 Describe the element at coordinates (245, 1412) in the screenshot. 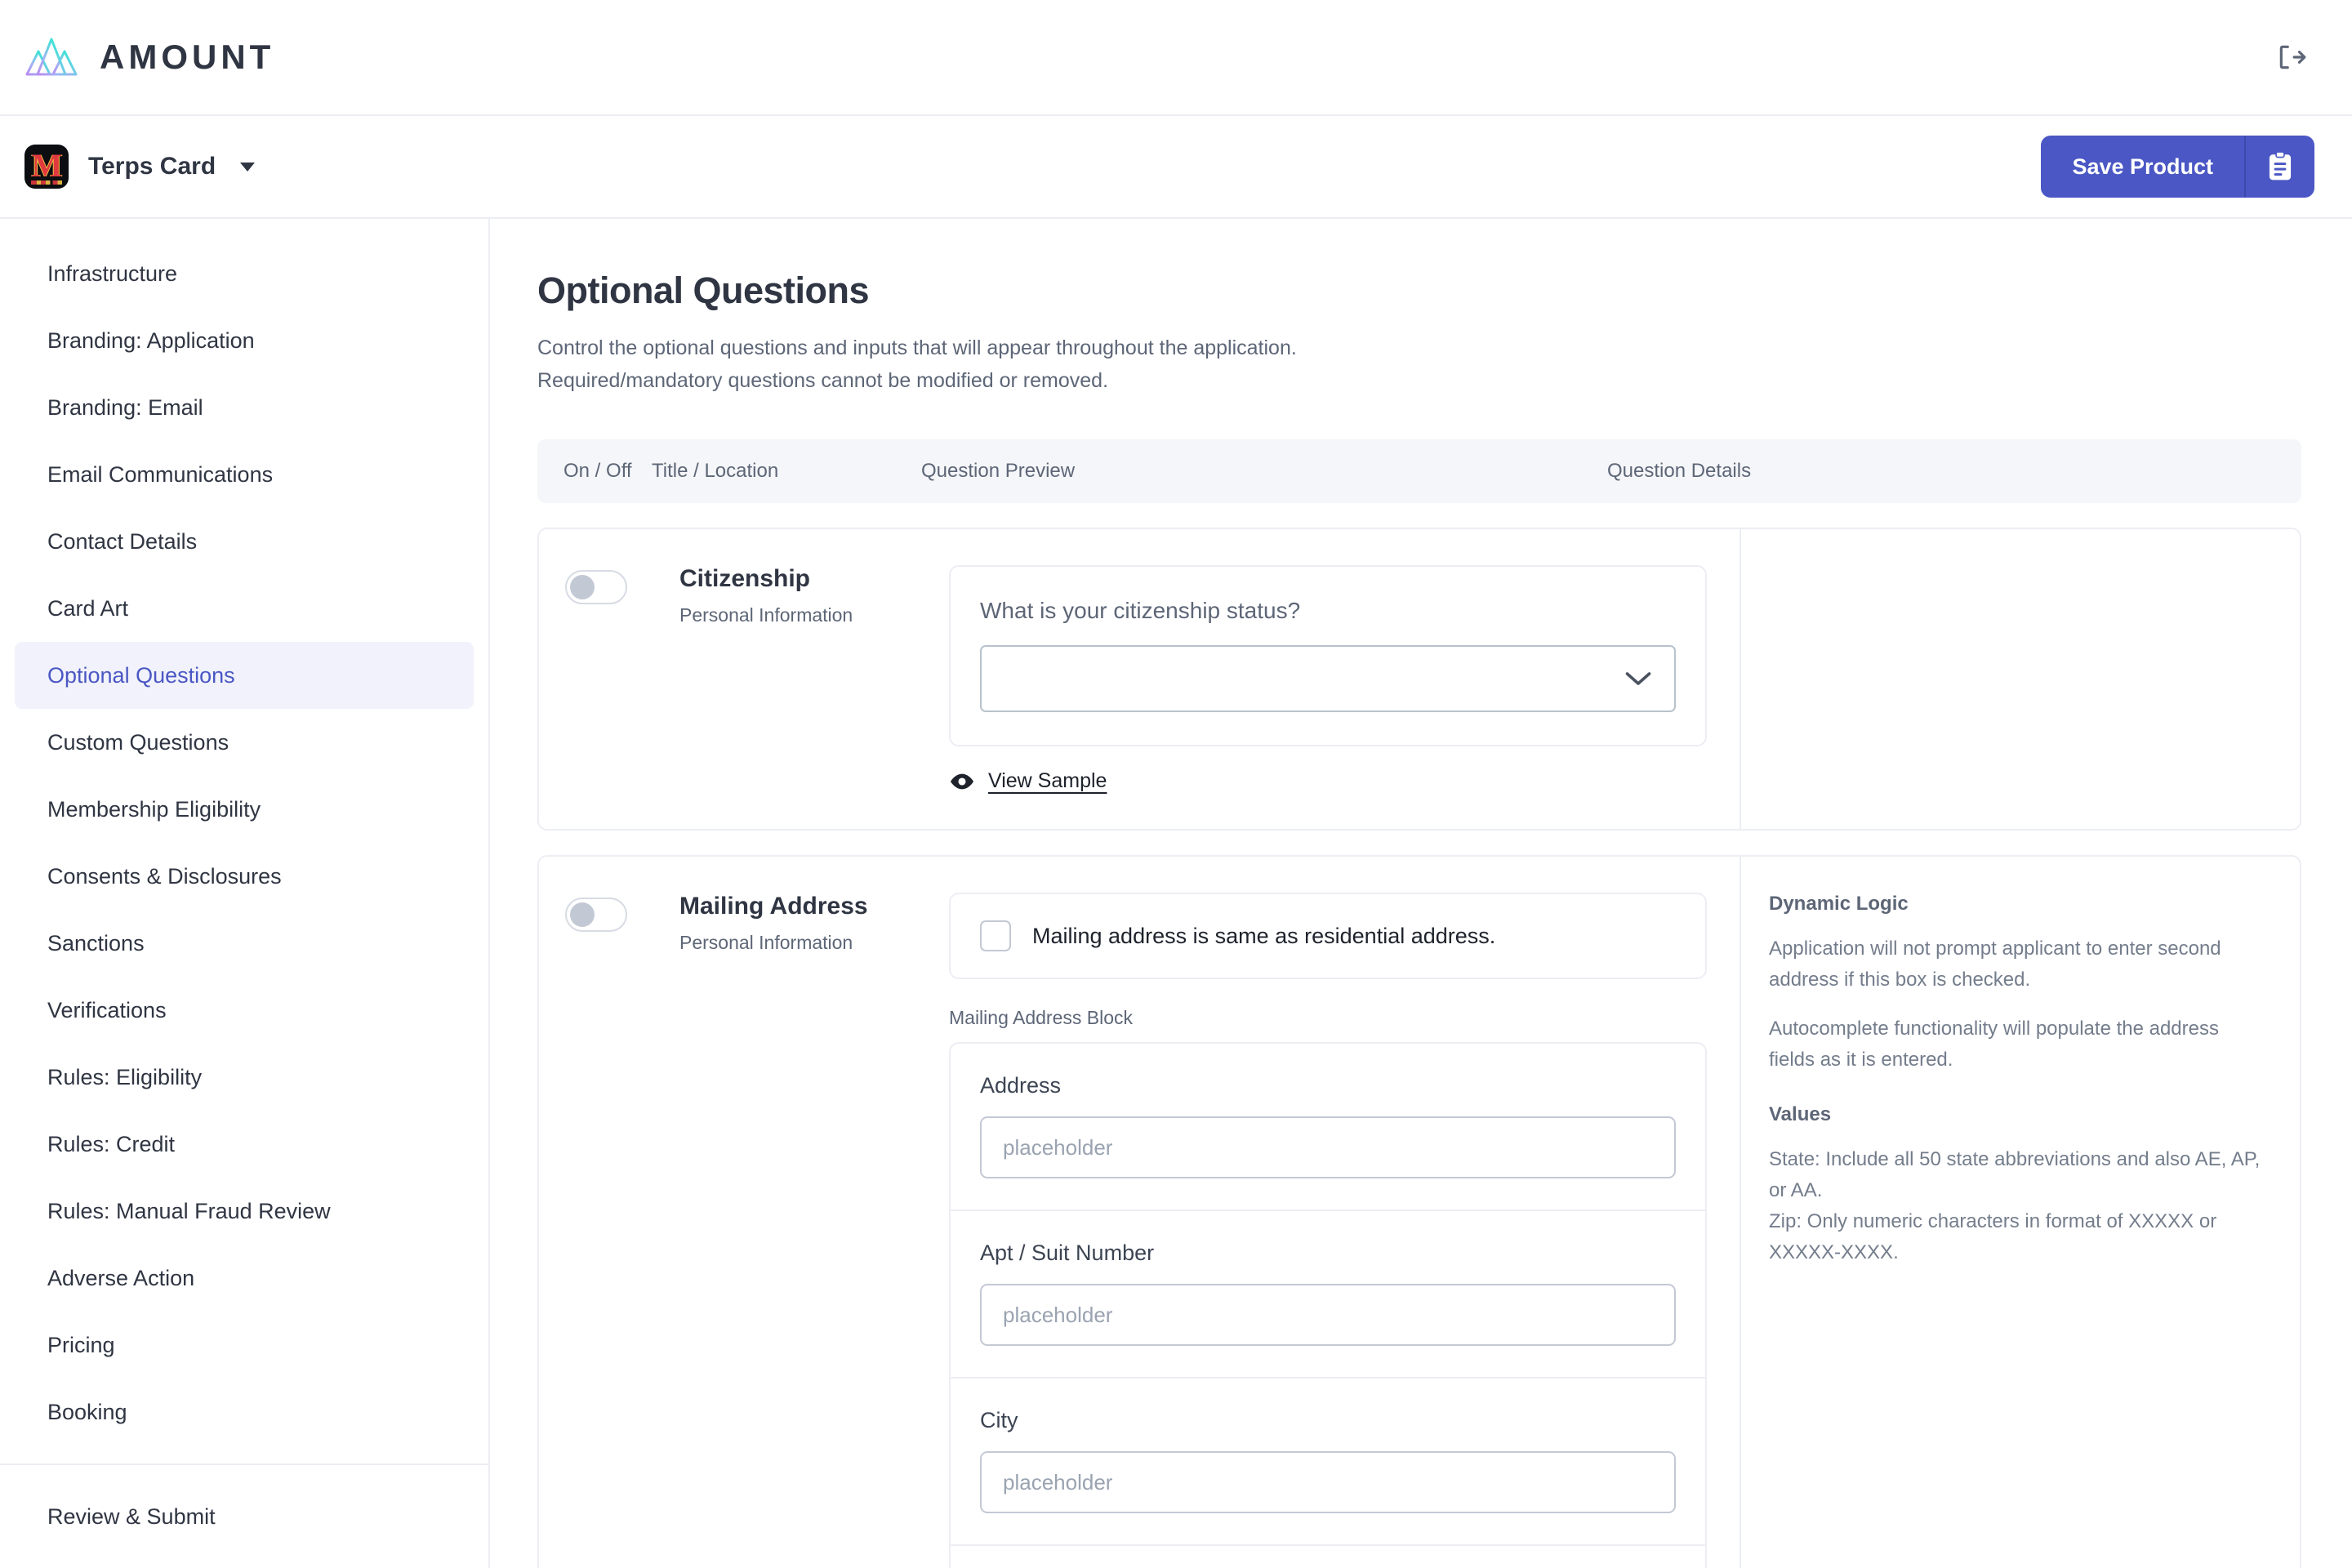

I see `sidebar-item-booking: Booking` at that location.